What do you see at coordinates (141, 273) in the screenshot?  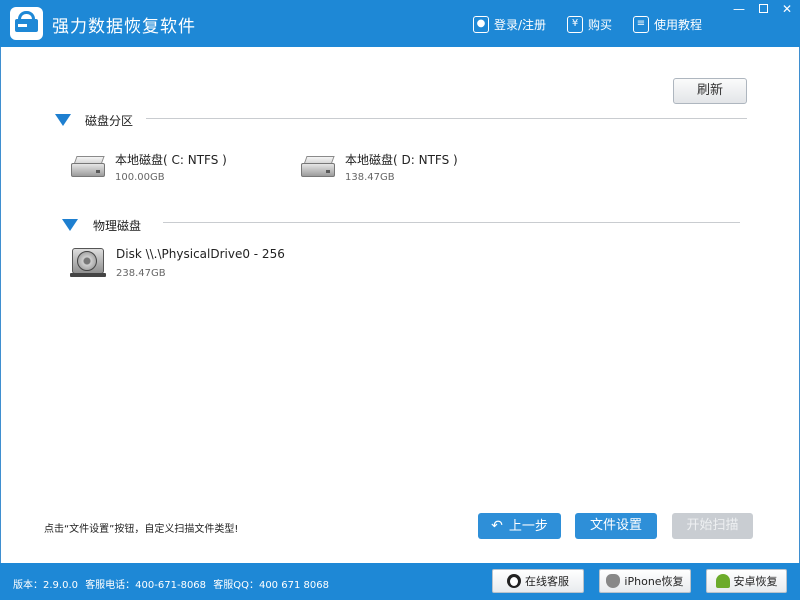 I see `disk-size: 238.47GB` at bounding box center [141, 273].